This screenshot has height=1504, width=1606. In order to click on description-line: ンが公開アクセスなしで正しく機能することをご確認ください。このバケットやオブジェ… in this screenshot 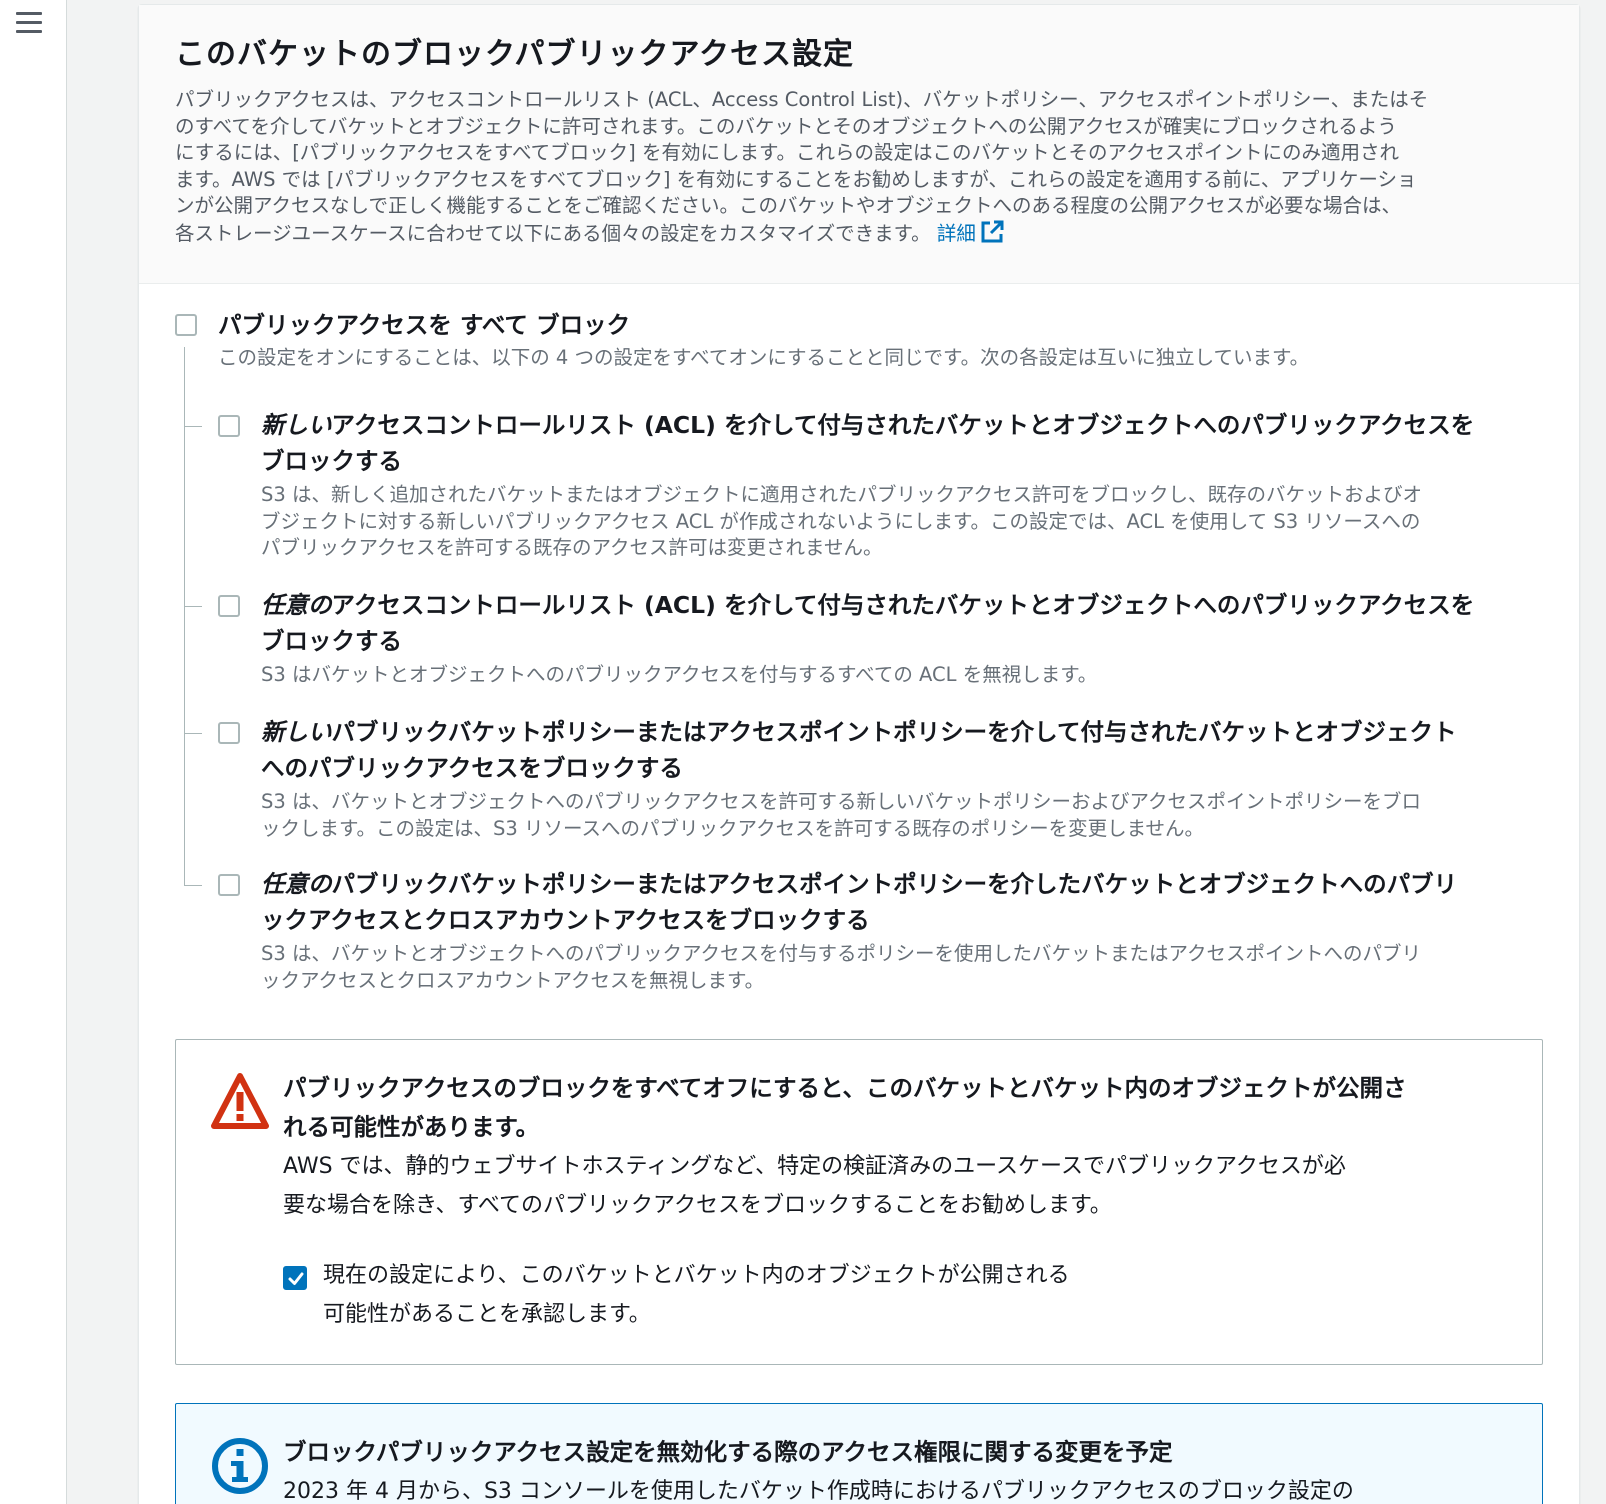, I will do `click(788, 206)`.